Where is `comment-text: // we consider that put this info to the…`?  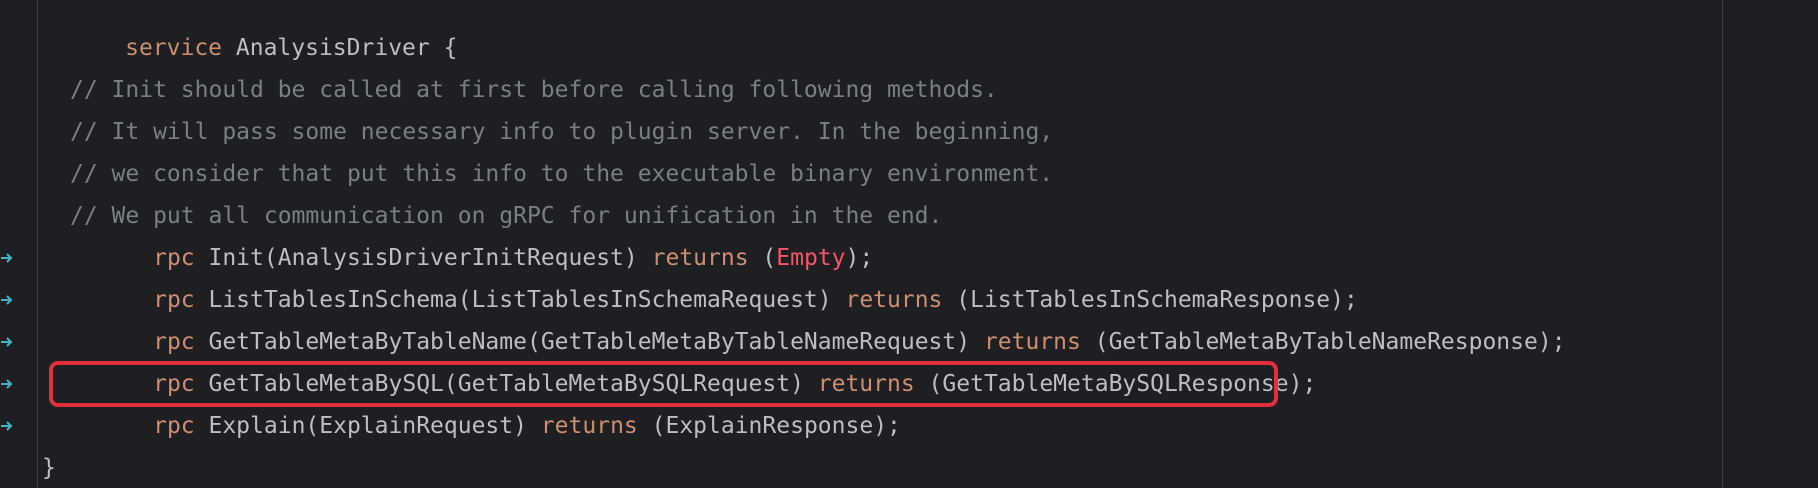
comment-text: // we consider that put this info to the… is located at coordinates (562, 174).